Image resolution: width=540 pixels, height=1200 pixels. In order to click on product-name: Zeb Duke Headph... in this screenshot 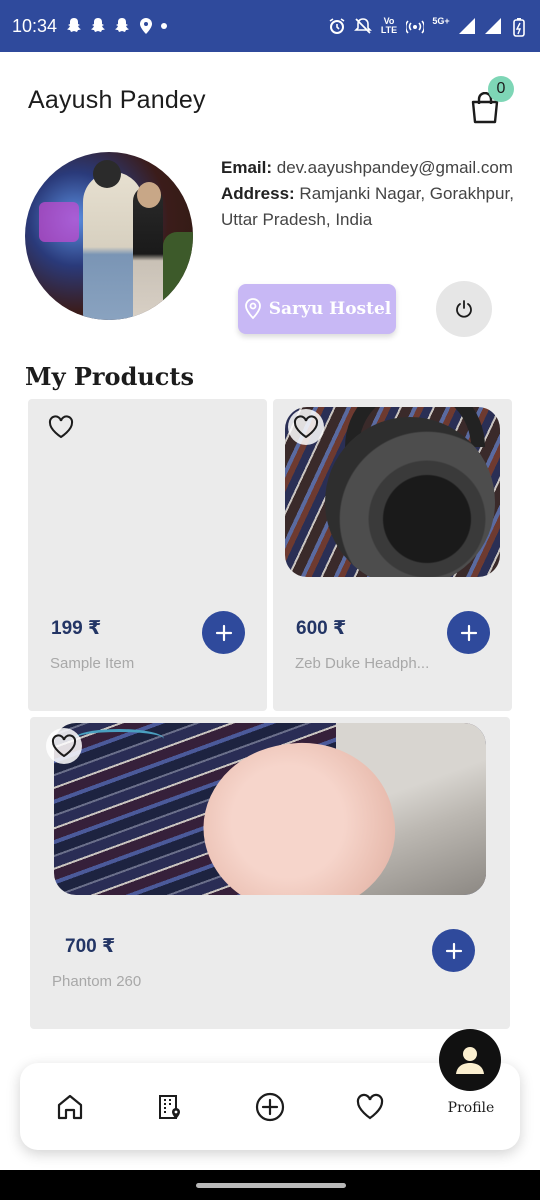, I will do `click(362, 663)`.